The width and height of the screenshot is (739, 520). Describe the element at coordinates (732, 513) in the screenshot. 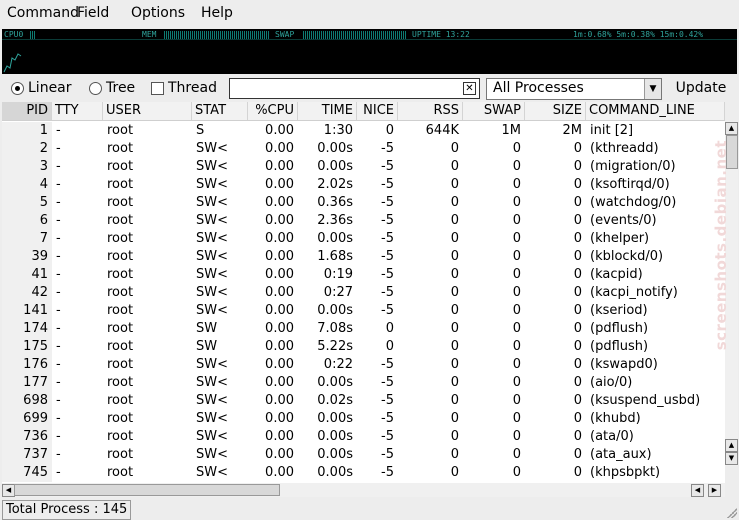

I see `resize-grip-icon` at that location.